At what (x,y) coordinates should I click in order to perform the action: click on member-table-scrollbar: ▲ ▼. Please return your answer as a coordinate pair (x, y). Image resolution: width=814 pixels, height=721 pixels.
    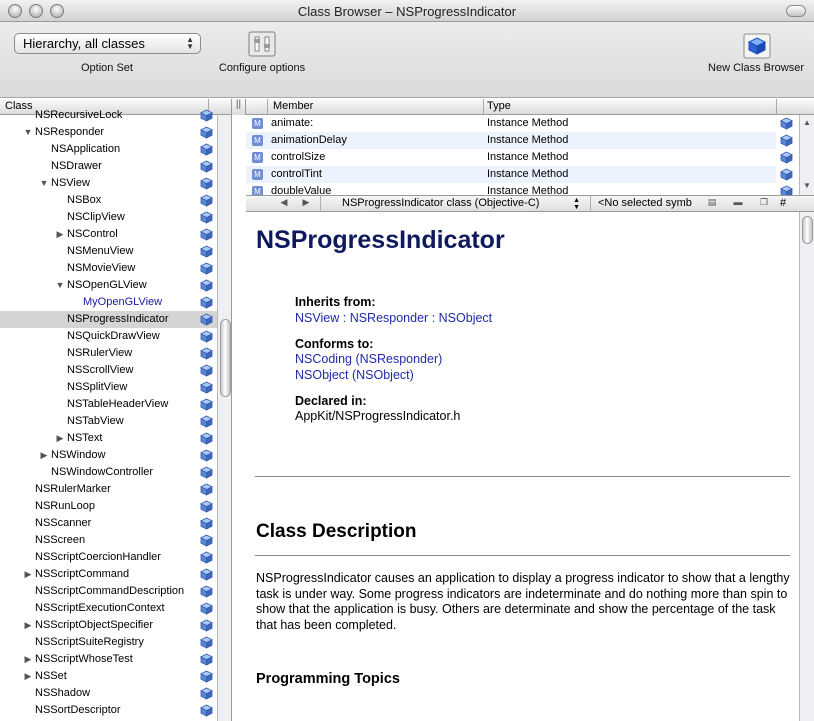
    Looking at the image, I should click on (806, 155).